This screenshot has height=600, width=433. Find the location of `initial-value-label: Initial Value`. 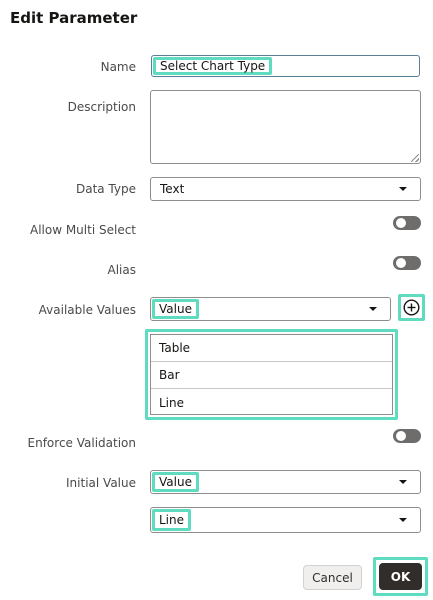

initial-value-label: Initial Value is located at coordinates (101, 483).